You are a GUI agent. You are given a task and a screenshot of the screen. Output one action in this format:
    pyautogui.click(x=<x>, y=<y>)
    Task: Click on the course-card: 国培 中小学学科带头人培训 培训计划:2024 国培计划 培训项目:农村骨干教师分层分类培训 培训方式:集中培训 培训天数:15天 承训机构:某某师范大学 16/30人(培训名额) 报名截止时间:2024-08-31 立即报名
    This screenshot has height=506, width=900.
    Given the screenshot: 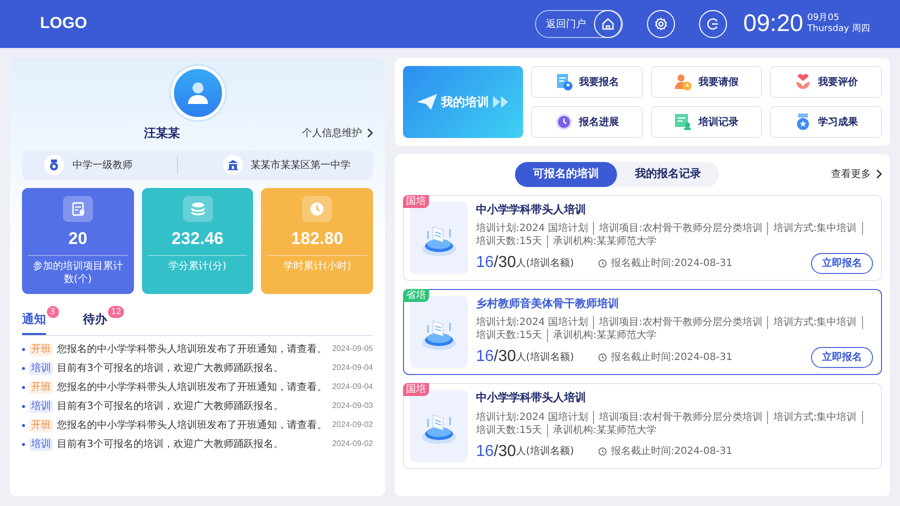 What is the action you would take?
    pyautogui.click(x=642, y=237)
    